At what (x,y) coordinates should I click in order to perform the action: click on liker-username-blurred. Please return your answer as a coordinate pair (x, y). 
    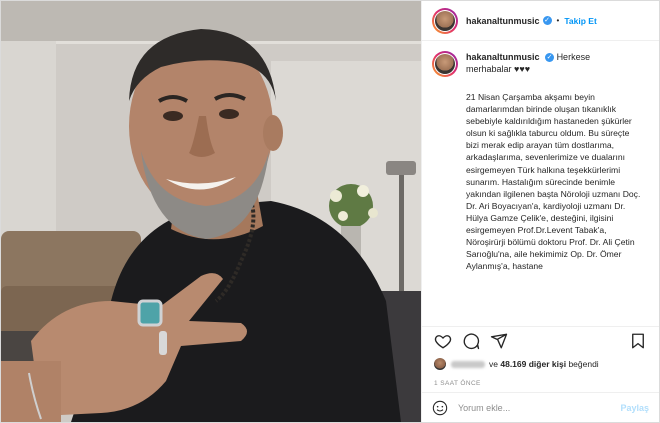
    Looking at the image, I should click on (468, 364).